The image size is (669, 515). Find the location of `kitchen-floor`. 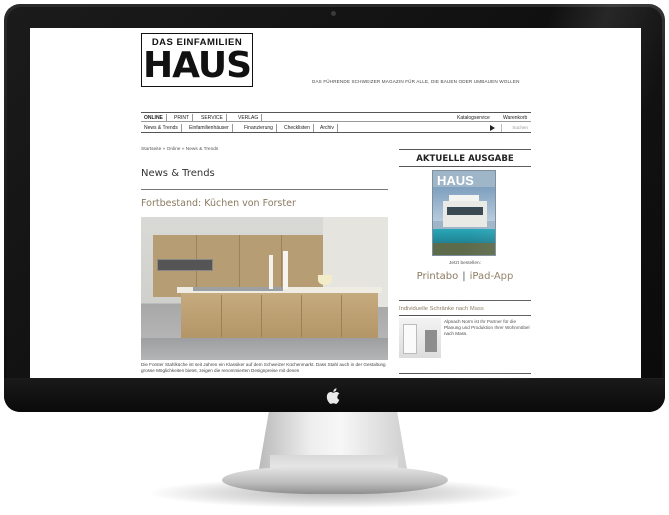

kitchen-floor is located at coordinates (264, 349).